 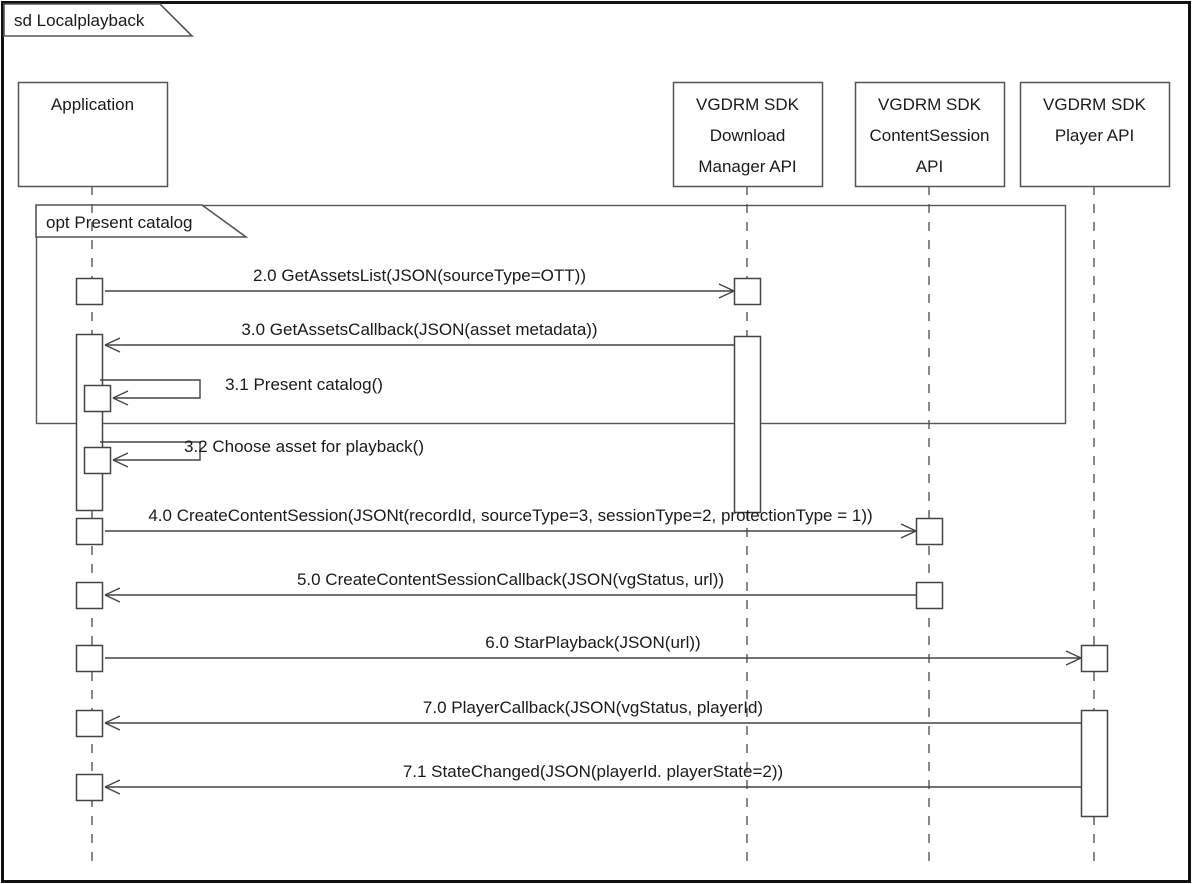 What do you see at coordinates (304, 446) in the screenshot?
I see `message-label-m32: 3.2 Choose asset for playback()` at bounding box center [304, 446].